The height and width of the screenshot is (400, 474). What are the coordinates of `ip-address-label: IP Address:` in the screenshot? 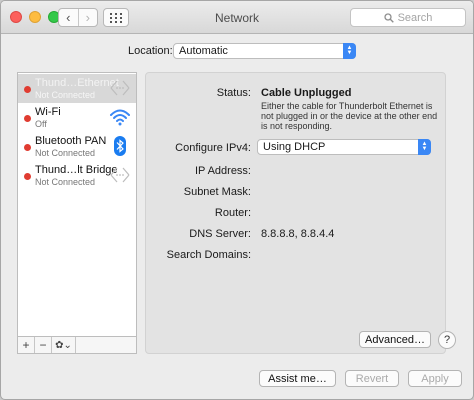 It's located at (222, 171).